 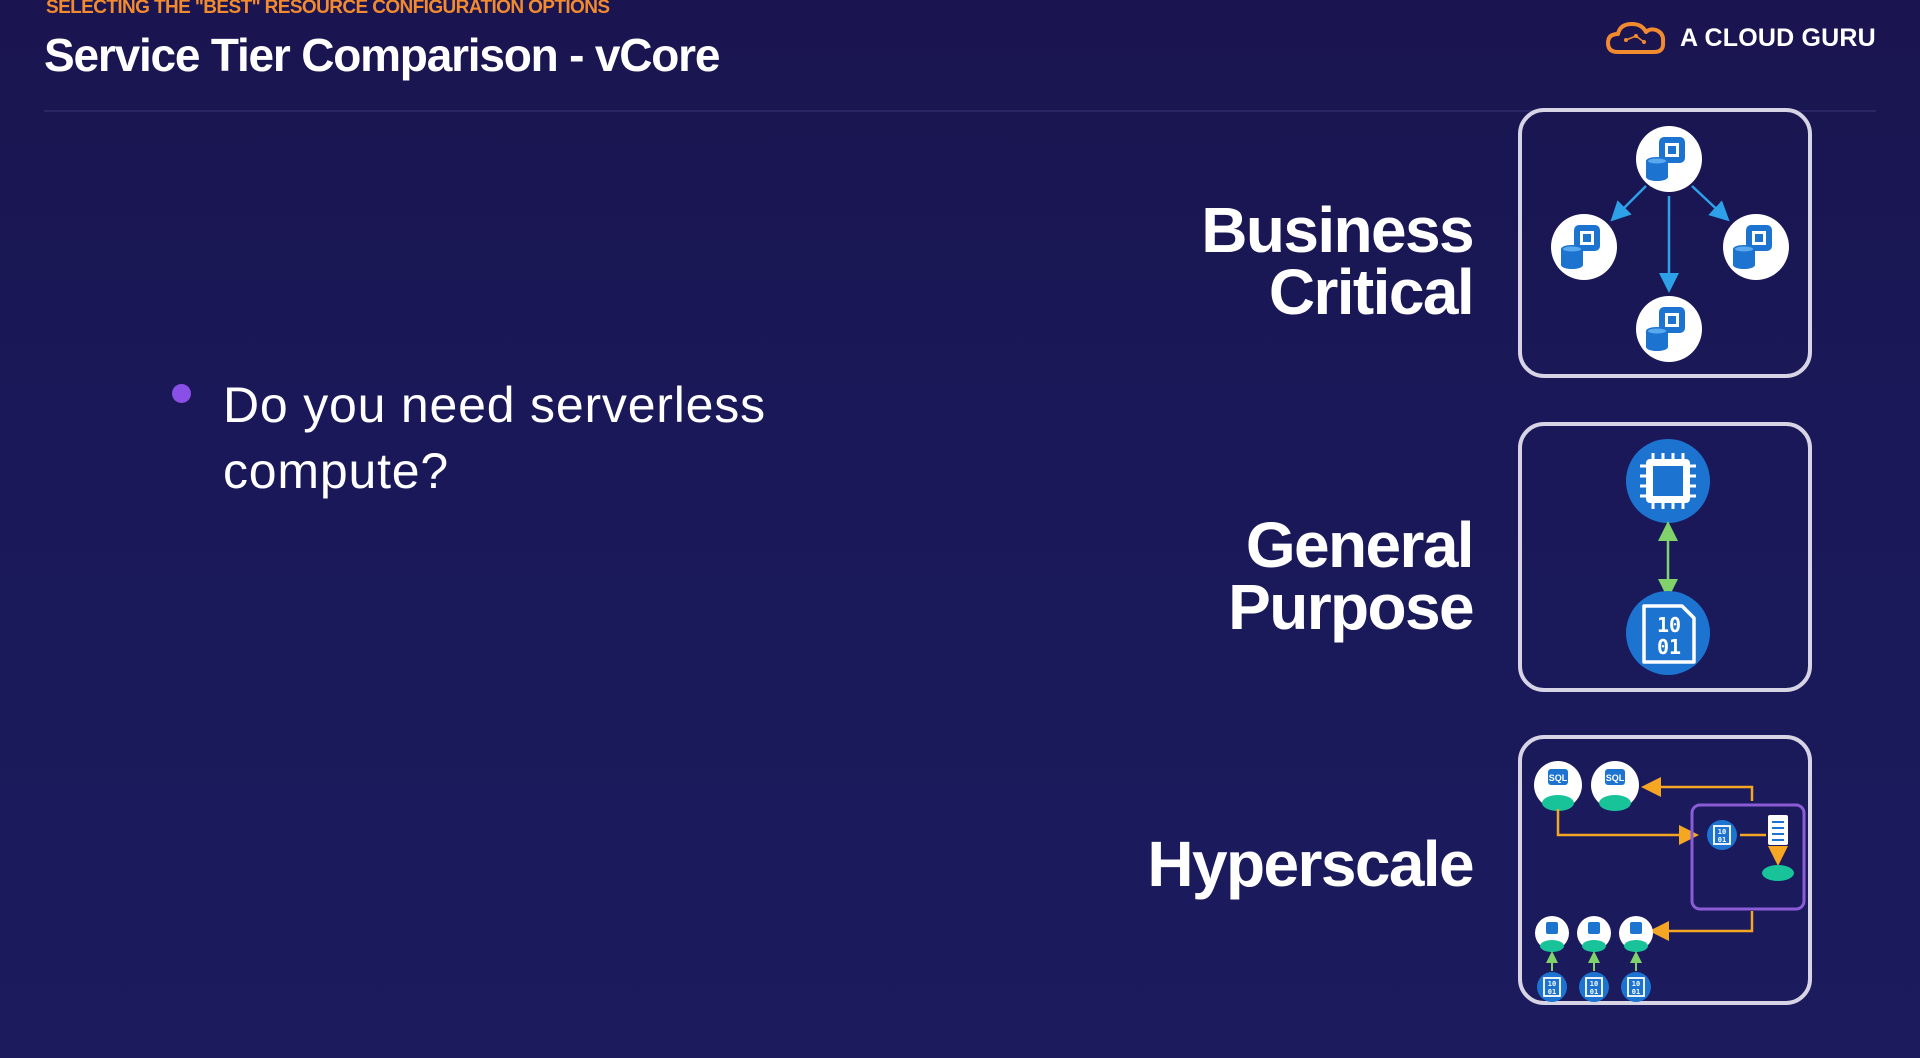 I want to click on hyperscale-architecture-icon: SQL SQL 10 01 10 01 10 01 10 01, so click(x=1670, y=882).